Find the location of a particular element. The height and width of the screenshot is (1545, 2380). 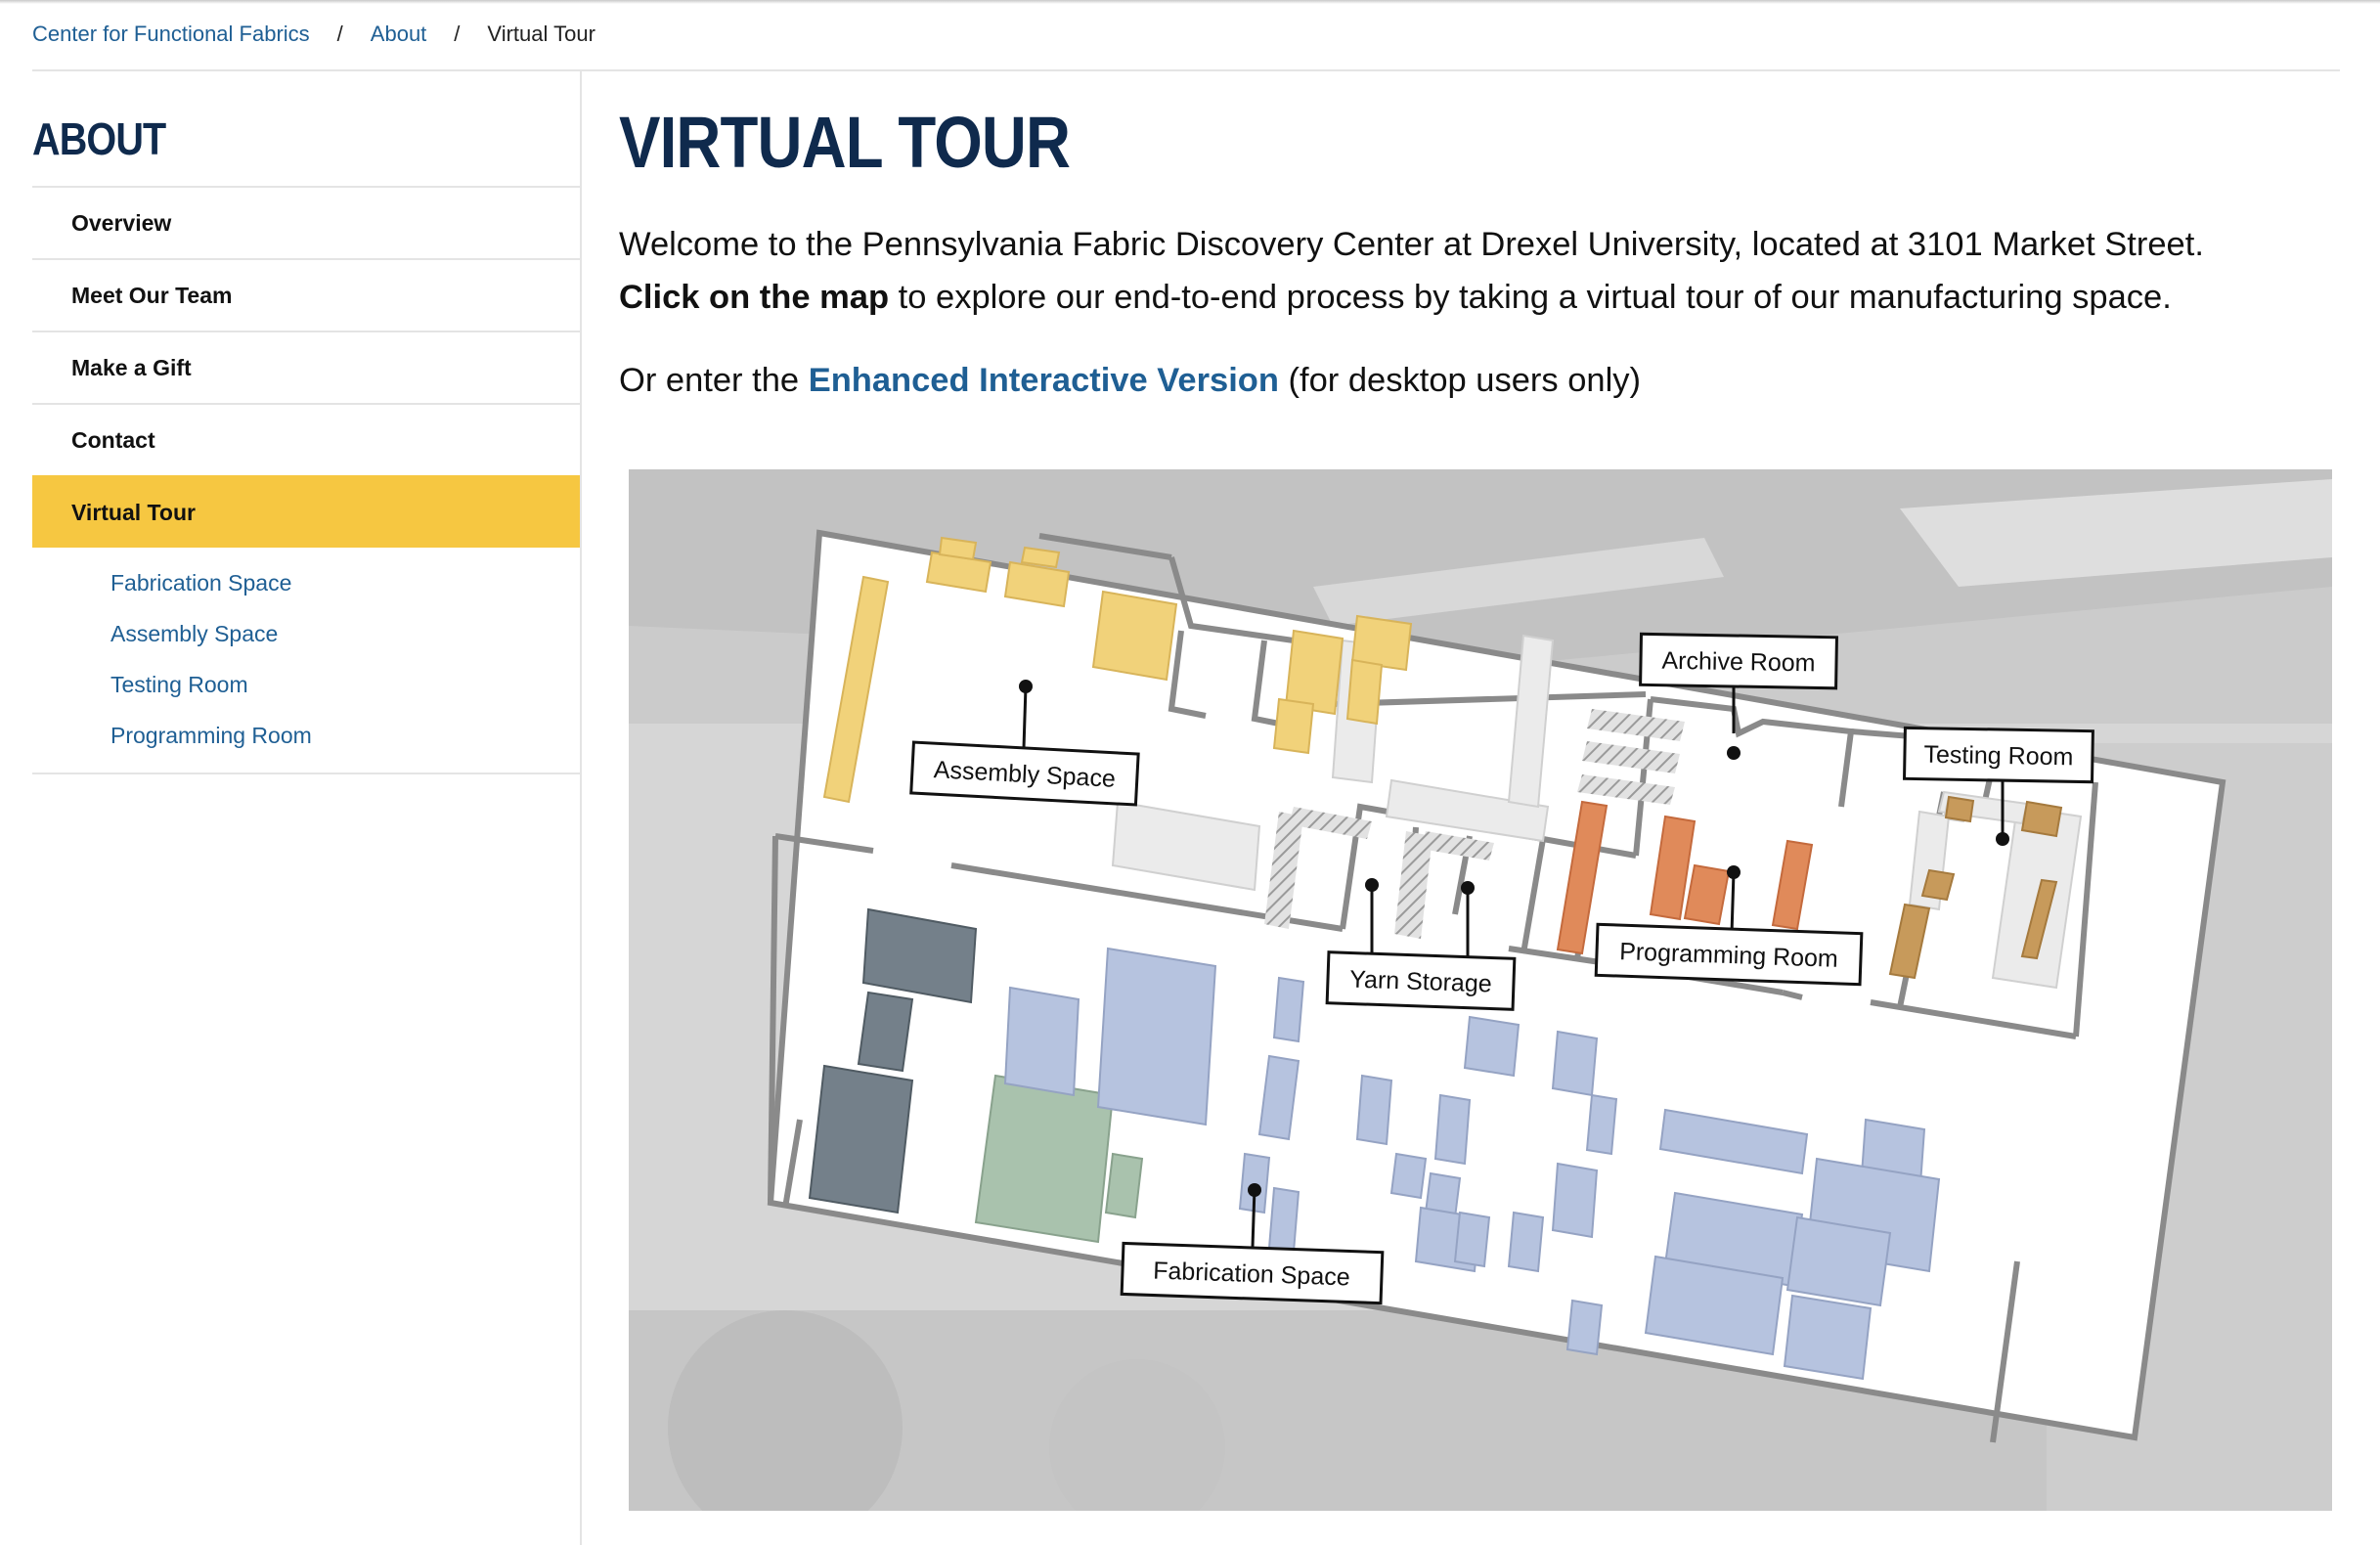

subnav-item-assembly-space: Assembly Space is located at coordinates (306, 633).